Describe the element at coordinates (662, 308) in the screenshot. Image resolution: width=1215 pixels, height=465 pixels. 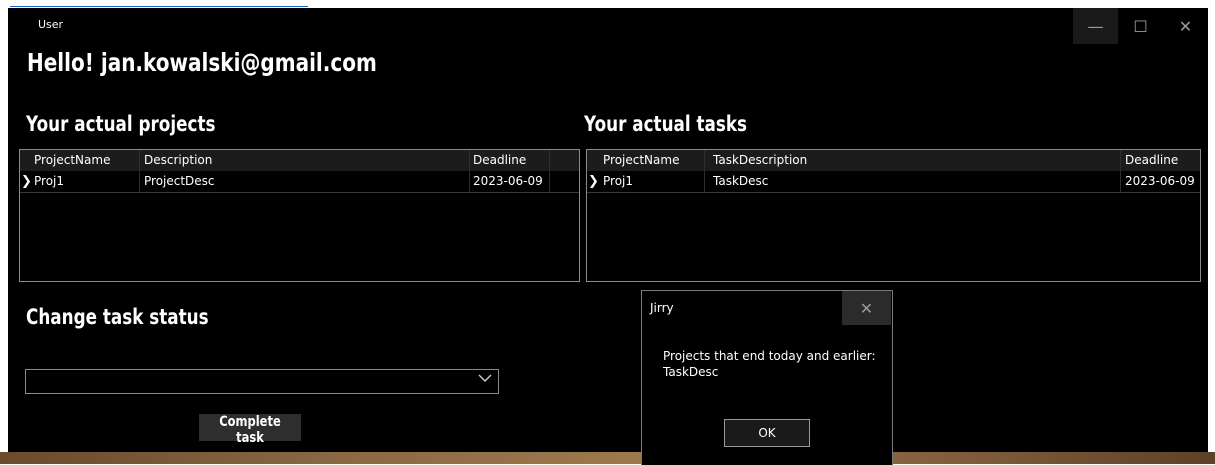
I see `dialog-title: Jirry` at that location.